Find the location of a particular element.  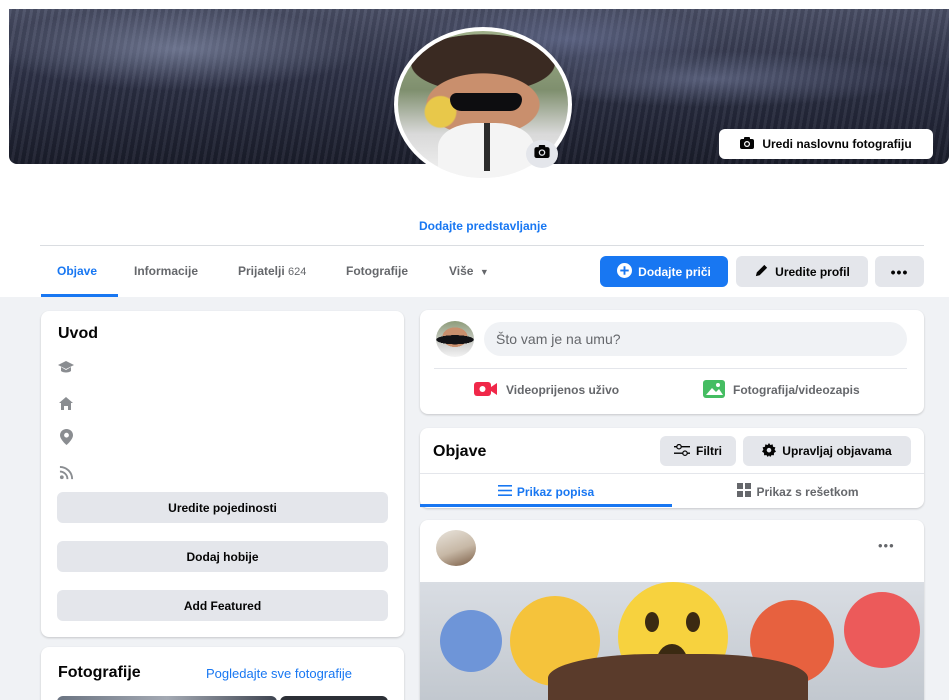

edit-profile-label: Uredite profil is located at coordinates (812, 271).